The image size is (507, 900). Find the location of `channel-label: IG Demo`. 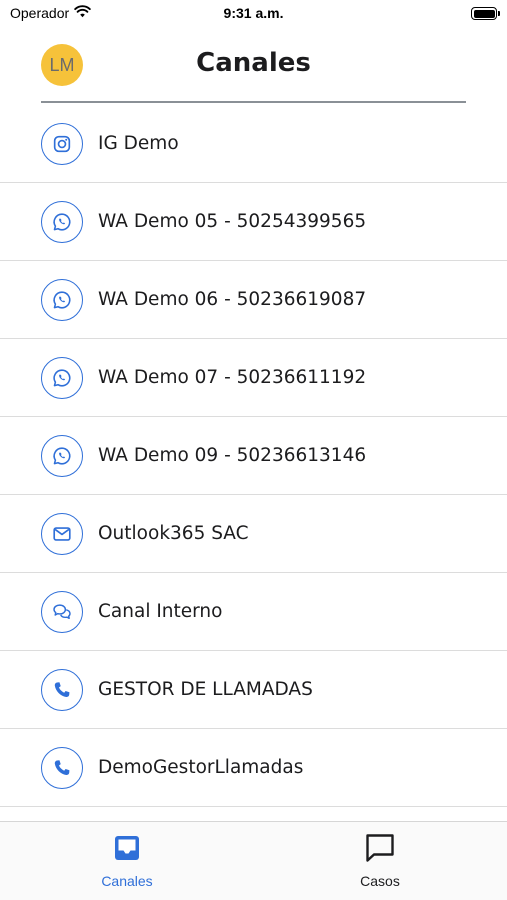

channel-label: IG Demo is located at coordinates (138, 143).